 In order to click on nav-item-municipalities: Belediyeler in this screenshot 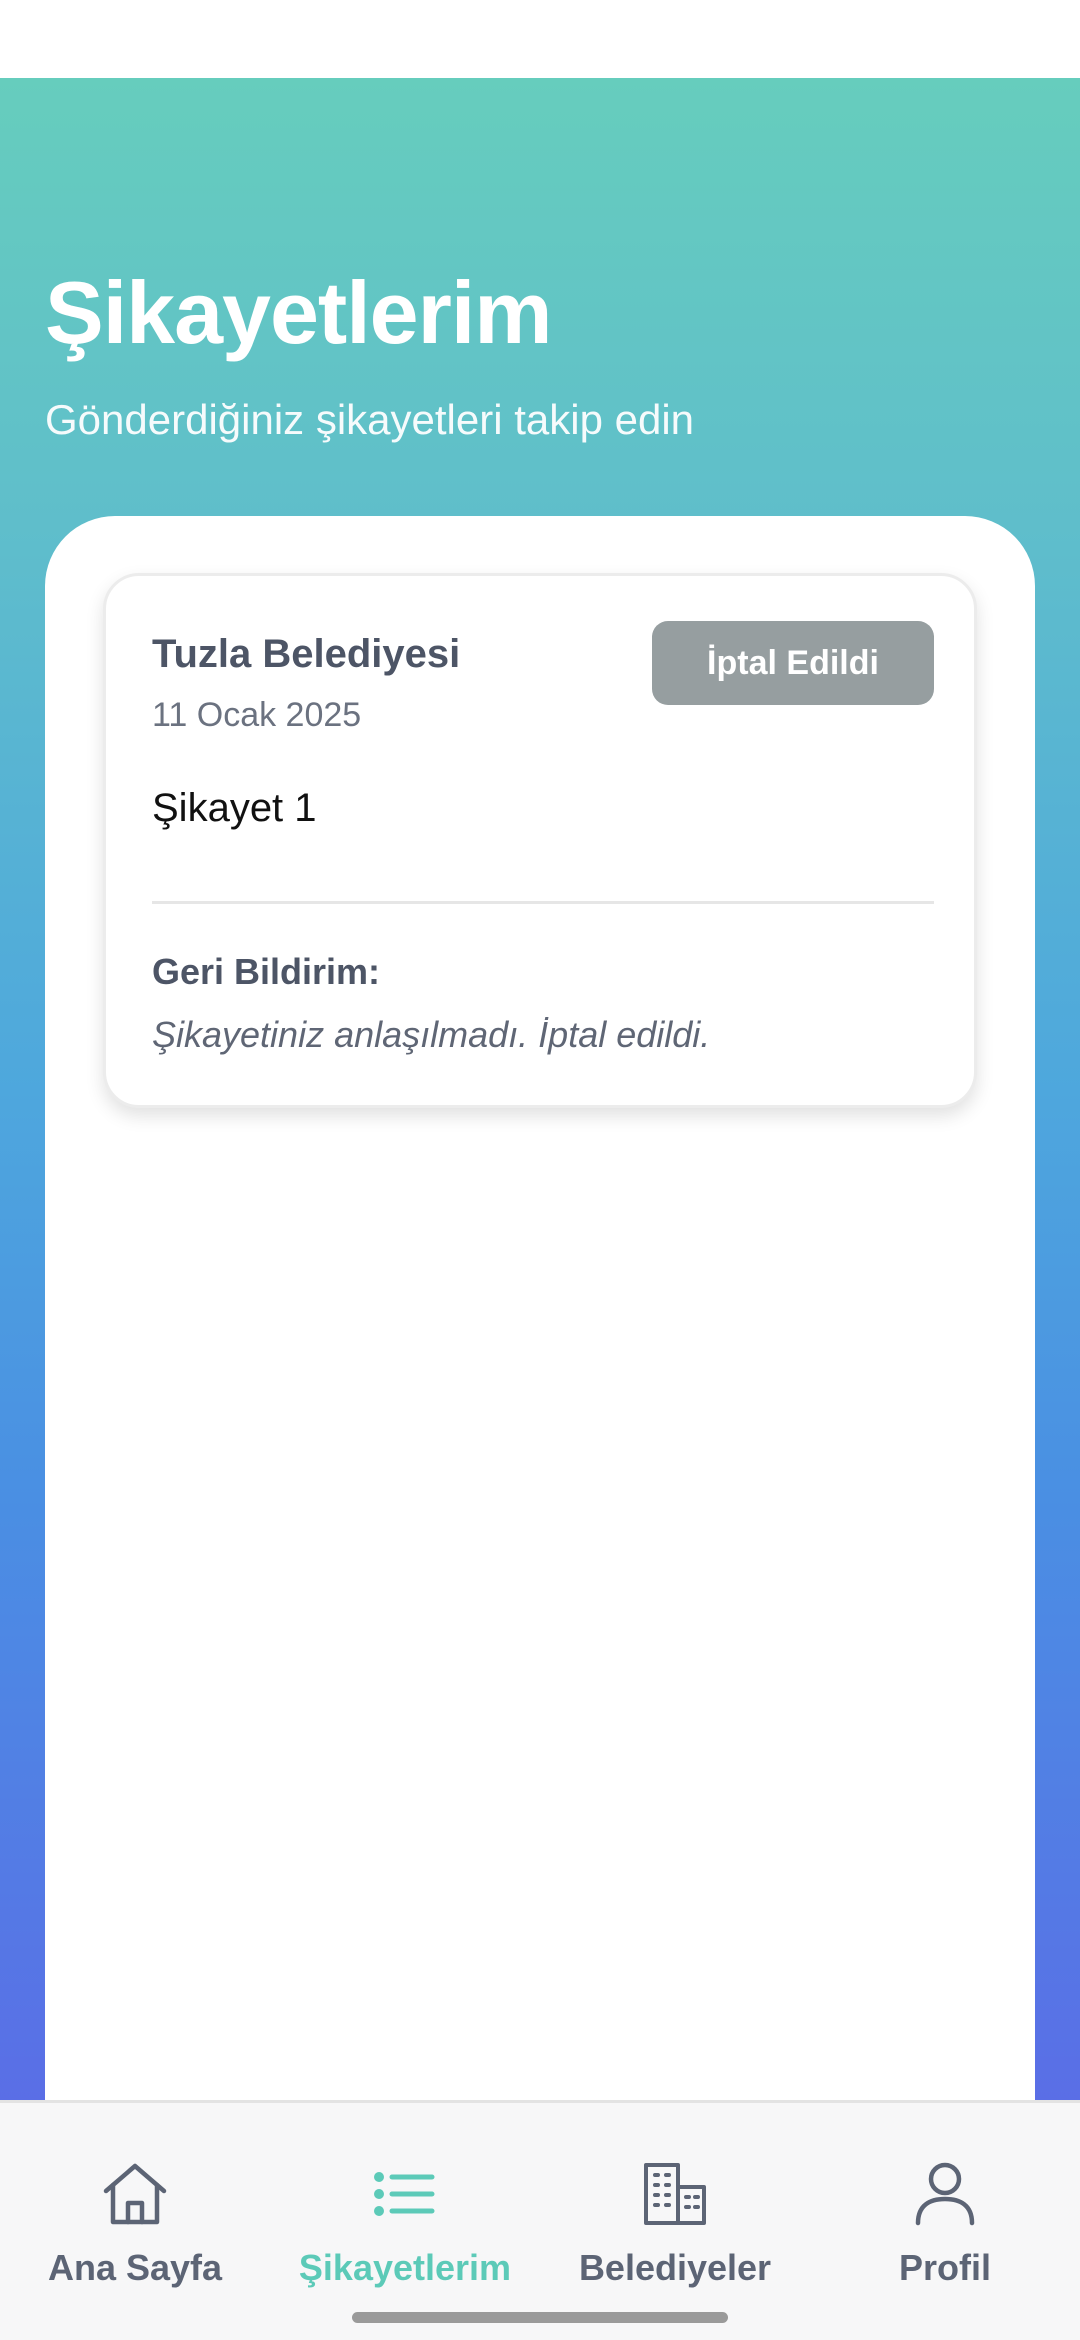, I will do `click(675, 2205)`.